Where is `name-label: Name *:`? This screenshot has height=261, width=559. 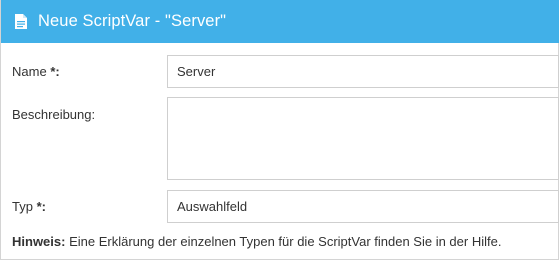 name-label: Name *: is located at coordinates (36, 71).